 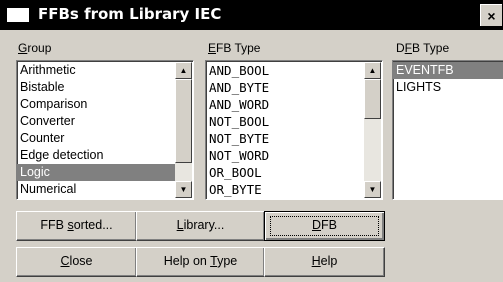 I want to click on list-item-dfb-1: LIGHTS, so click(x=448, y=87).